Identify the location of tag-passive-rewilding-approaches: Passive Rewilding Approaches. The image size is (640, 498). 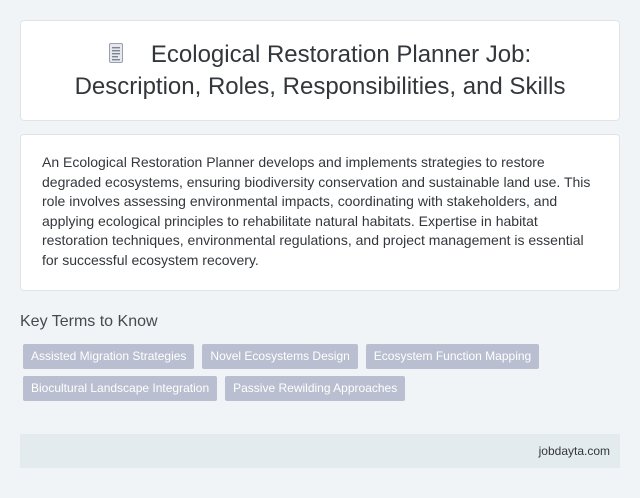
(315, 388).